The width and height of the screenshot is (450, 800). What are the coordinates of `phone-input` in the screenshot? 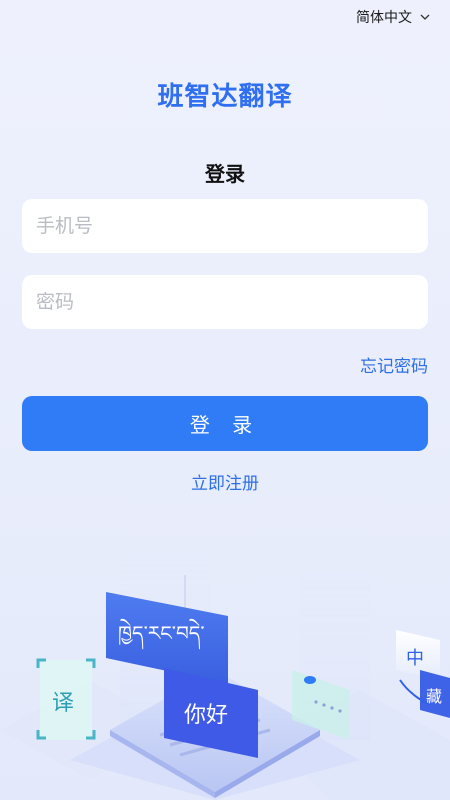 It's located at (225, 226).